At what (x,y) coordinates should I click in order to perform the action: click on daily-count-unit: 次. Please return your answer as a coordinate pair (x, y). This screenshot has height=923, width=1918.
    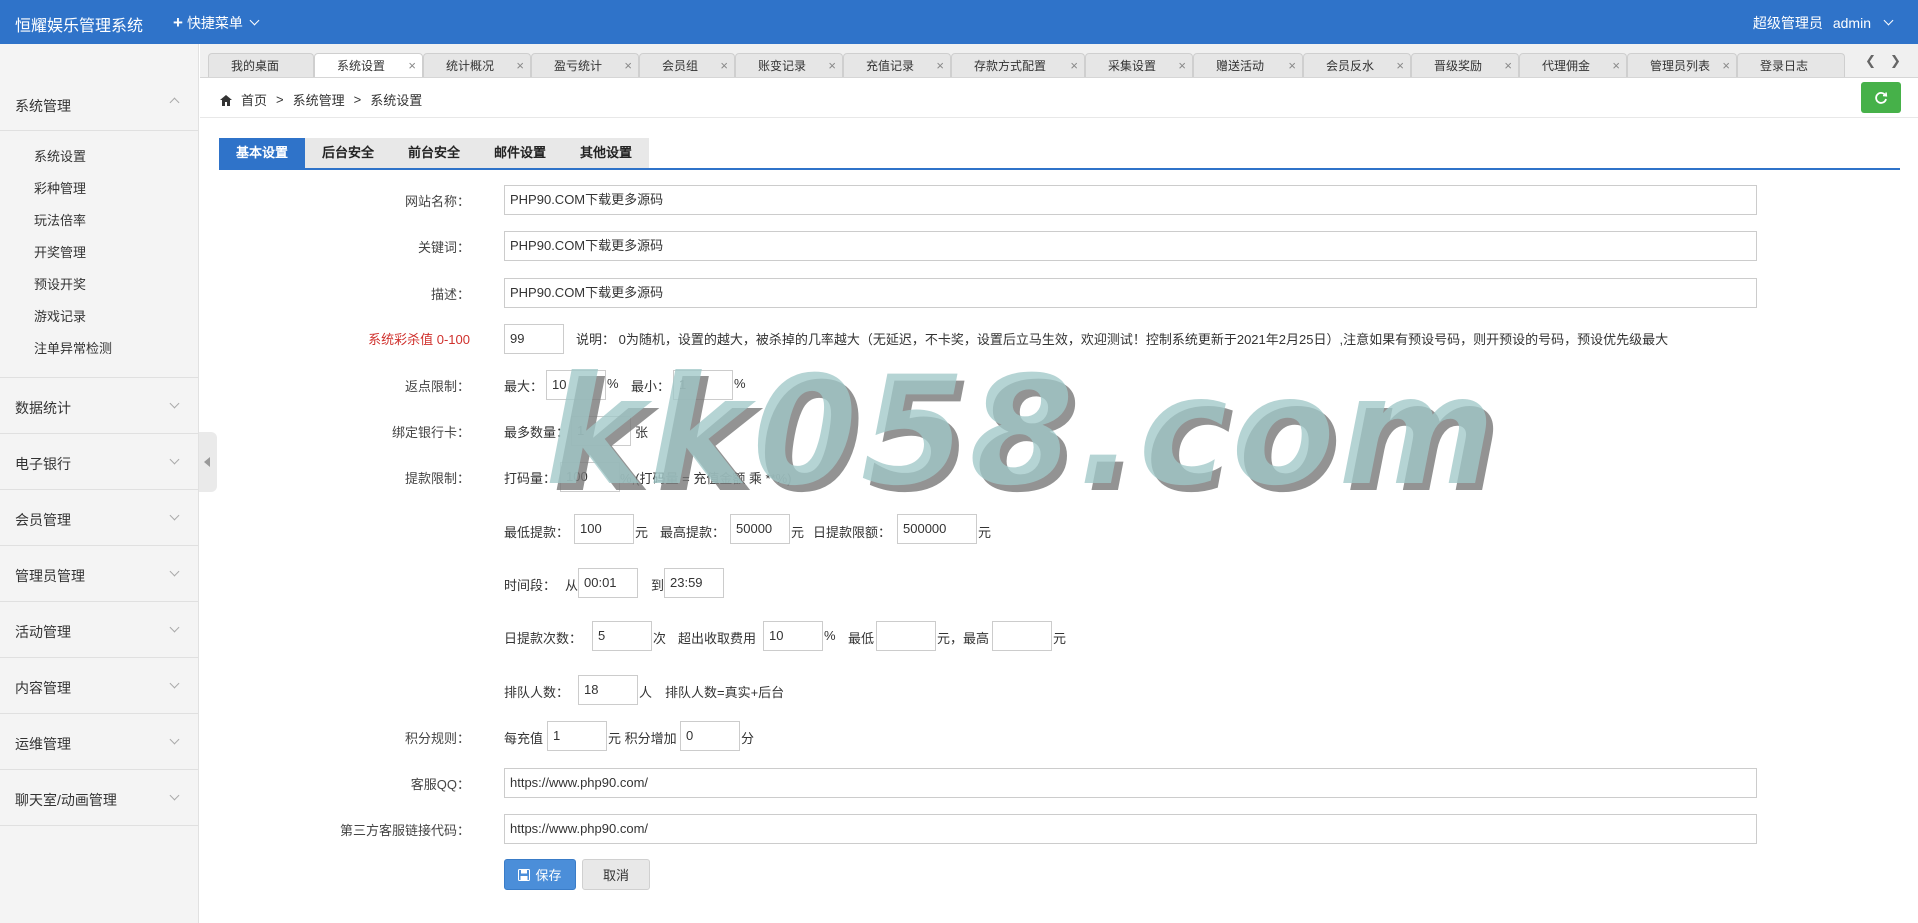
    Looking at the image, I should click on (660, 638).